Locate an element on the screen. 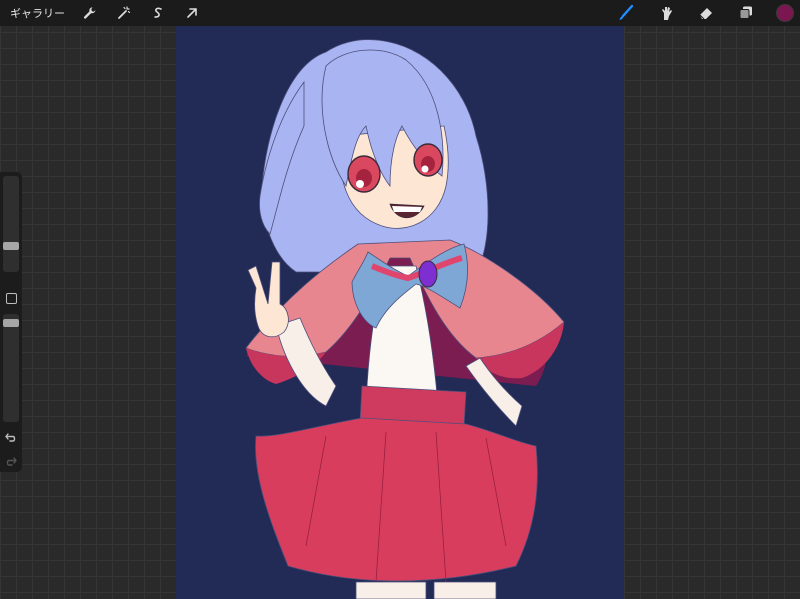 This screenshot has width=800, height=599. tool-group is located at coordinates (703, 13).